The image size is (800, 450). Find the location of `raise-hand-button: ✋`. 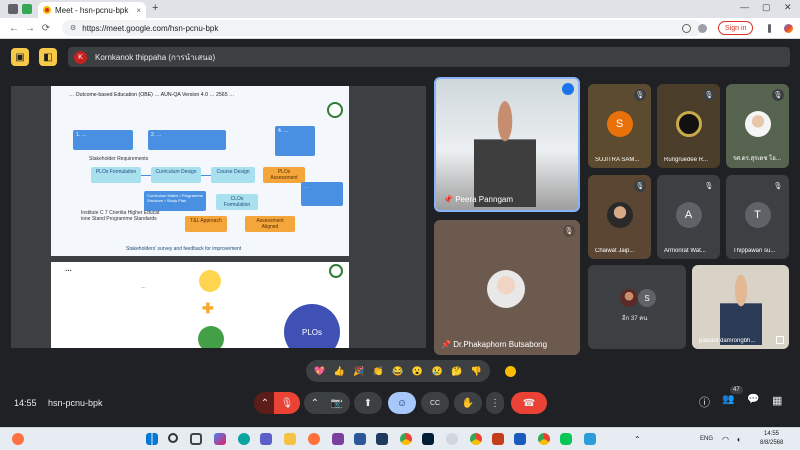

raise-hand-button: ✋ is located at coordinates (468, 403).